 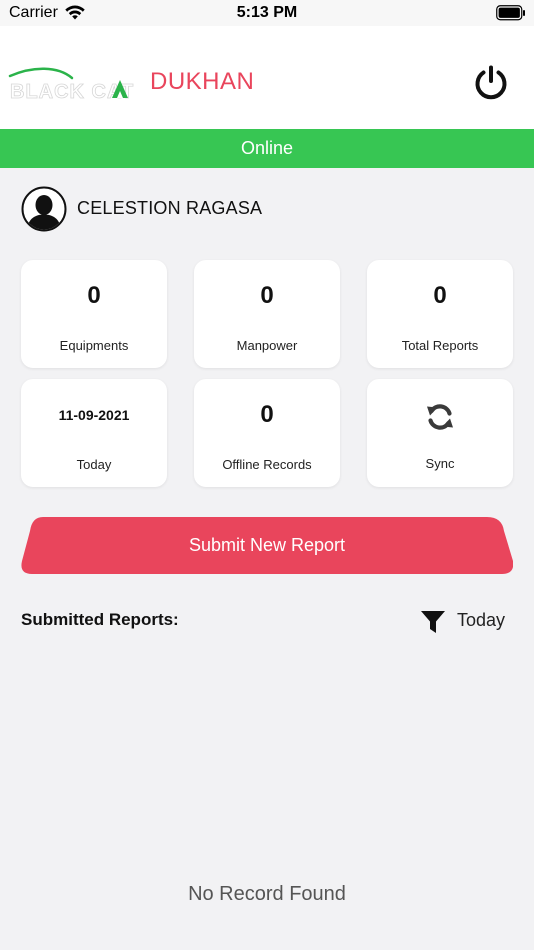 I want to click on offline-records-card: 0 Offline Records, so click(x=267, y=433).